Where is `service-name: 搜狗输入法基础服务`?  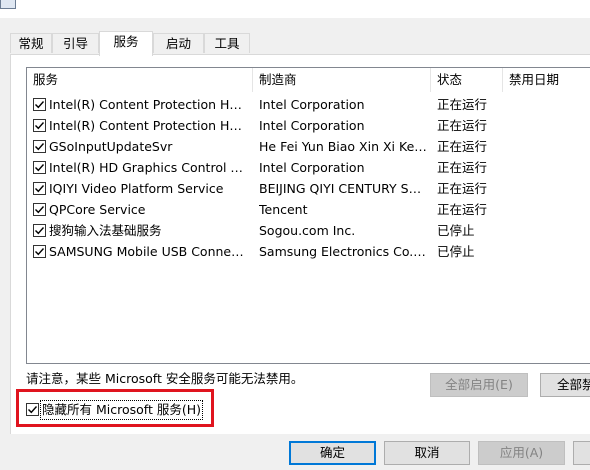
service-name: 搜狗输入法基础服务 is located at coordinates (105, 230).